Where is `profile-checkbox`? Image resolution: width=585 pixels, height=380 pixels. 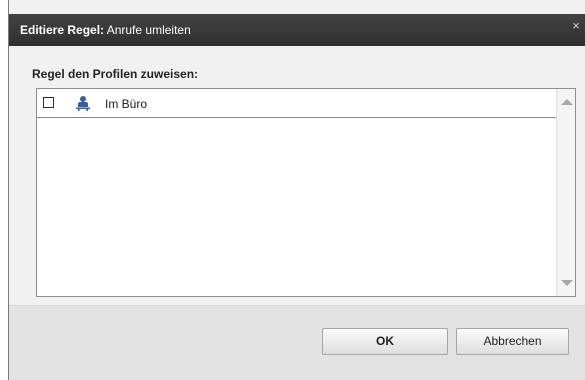 profile-checkbox is located at coordinates (48, 102).